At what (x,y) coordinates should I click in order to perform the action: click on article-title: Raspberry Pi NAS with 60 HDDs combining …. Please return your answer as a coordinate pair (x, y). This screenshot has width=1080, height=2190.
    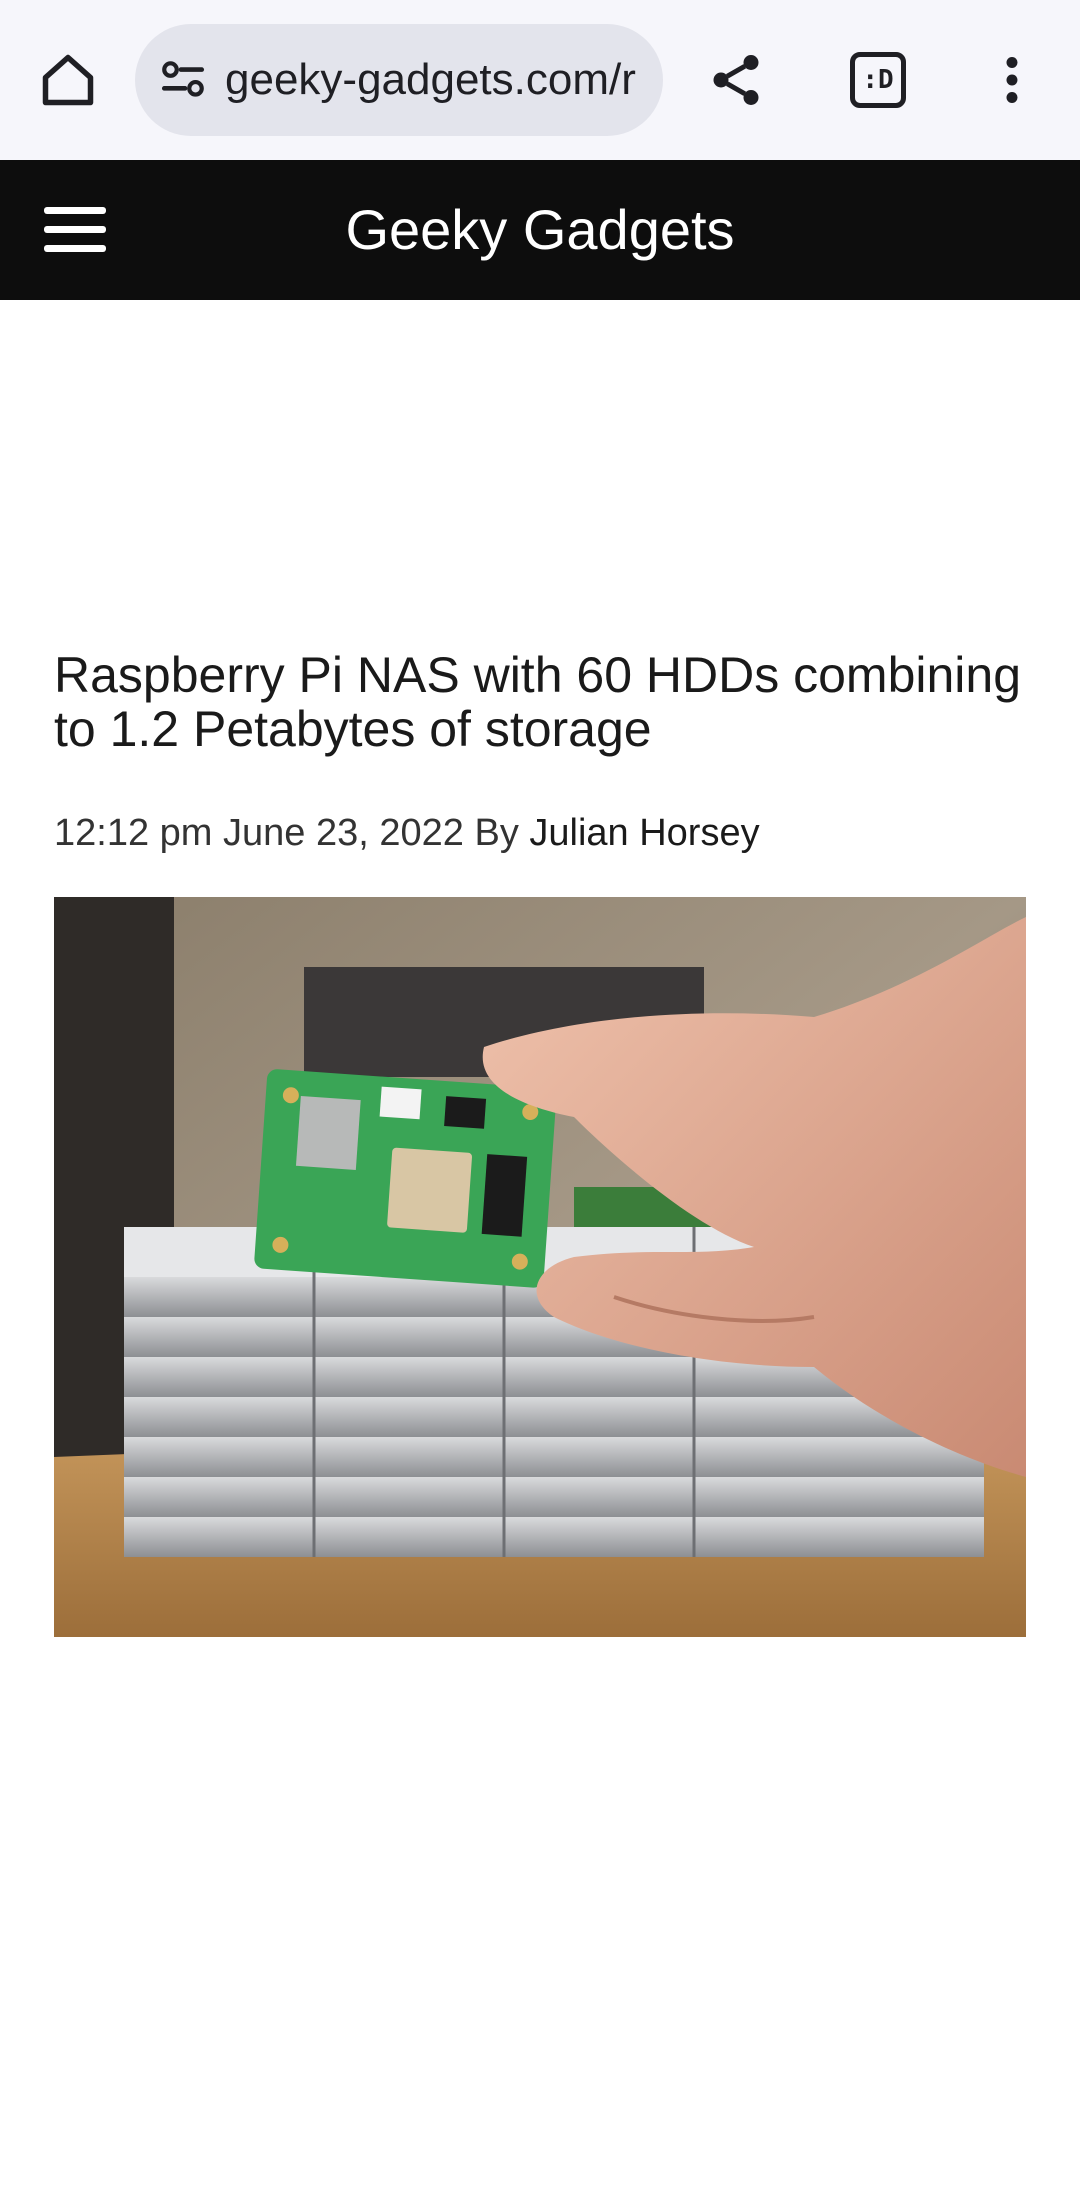
    Looking at the image, I should click on (538, 702).